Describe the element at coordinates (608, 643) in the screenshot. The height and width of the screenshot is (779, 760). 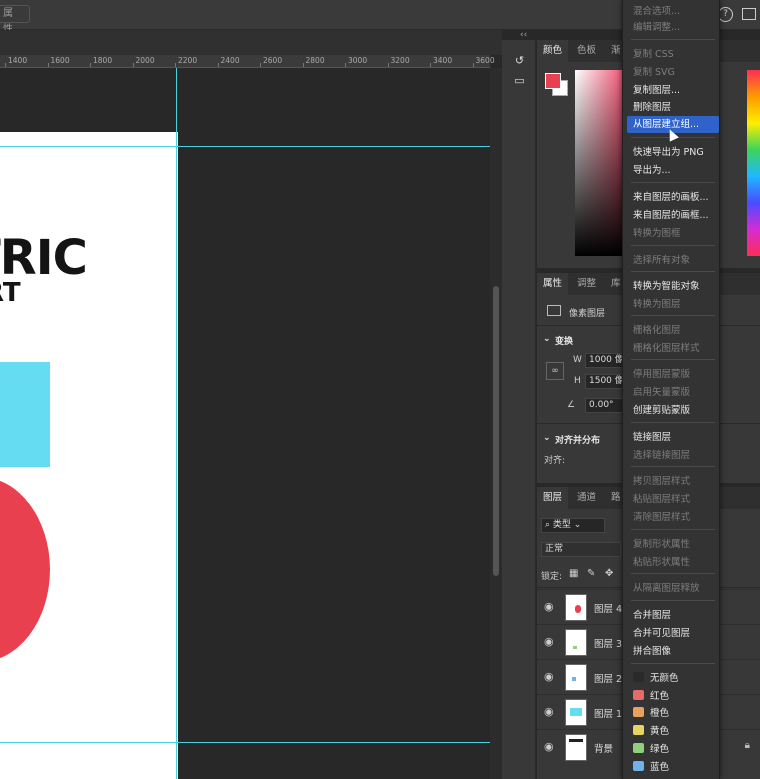
I see `layer-name: 图层 3` at that location.